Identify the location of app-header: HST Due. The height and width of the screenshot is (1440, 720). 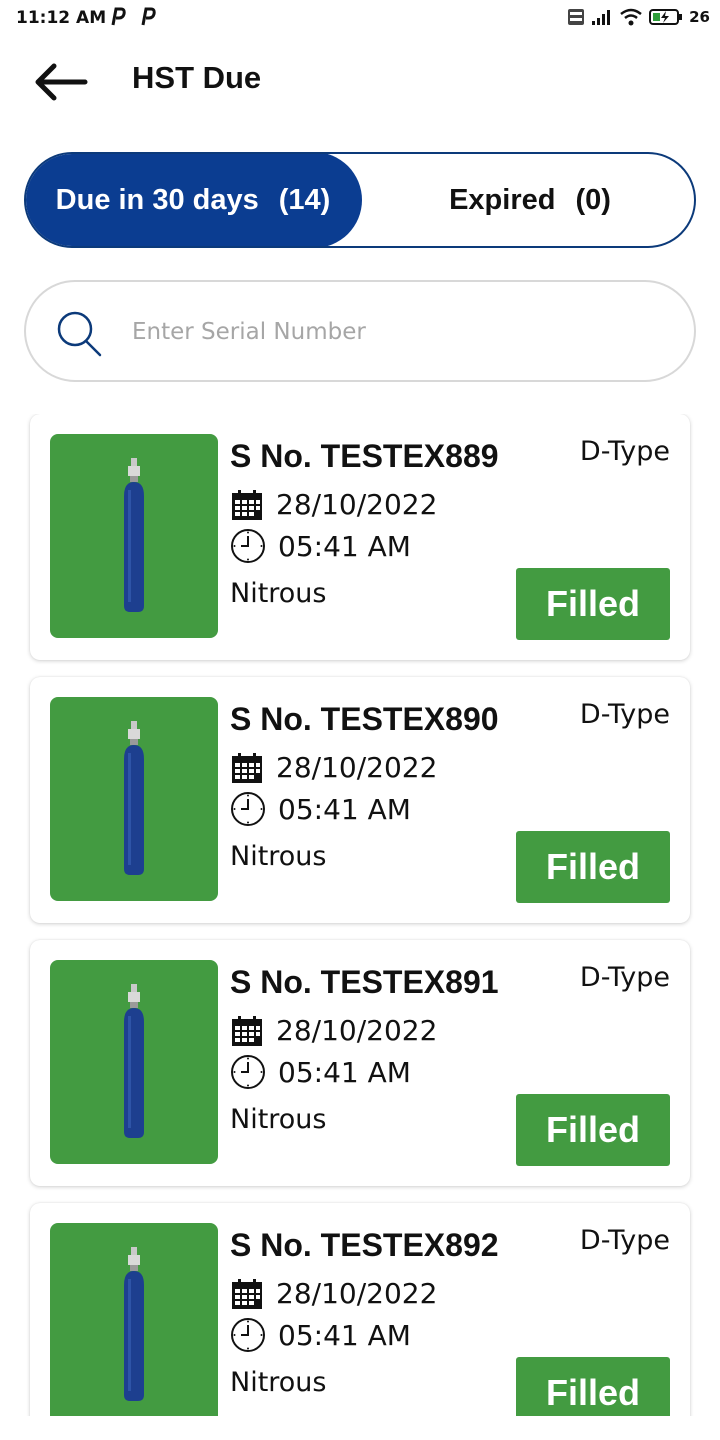
(360, 82).